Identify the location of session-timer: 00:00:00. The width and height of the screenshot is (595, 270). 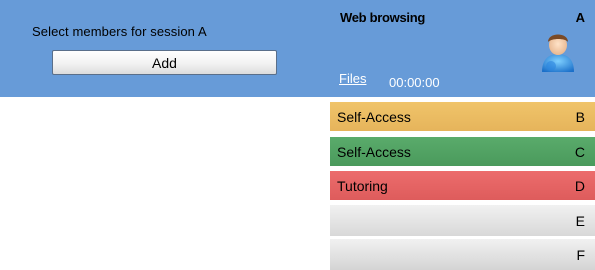
(414, 82).